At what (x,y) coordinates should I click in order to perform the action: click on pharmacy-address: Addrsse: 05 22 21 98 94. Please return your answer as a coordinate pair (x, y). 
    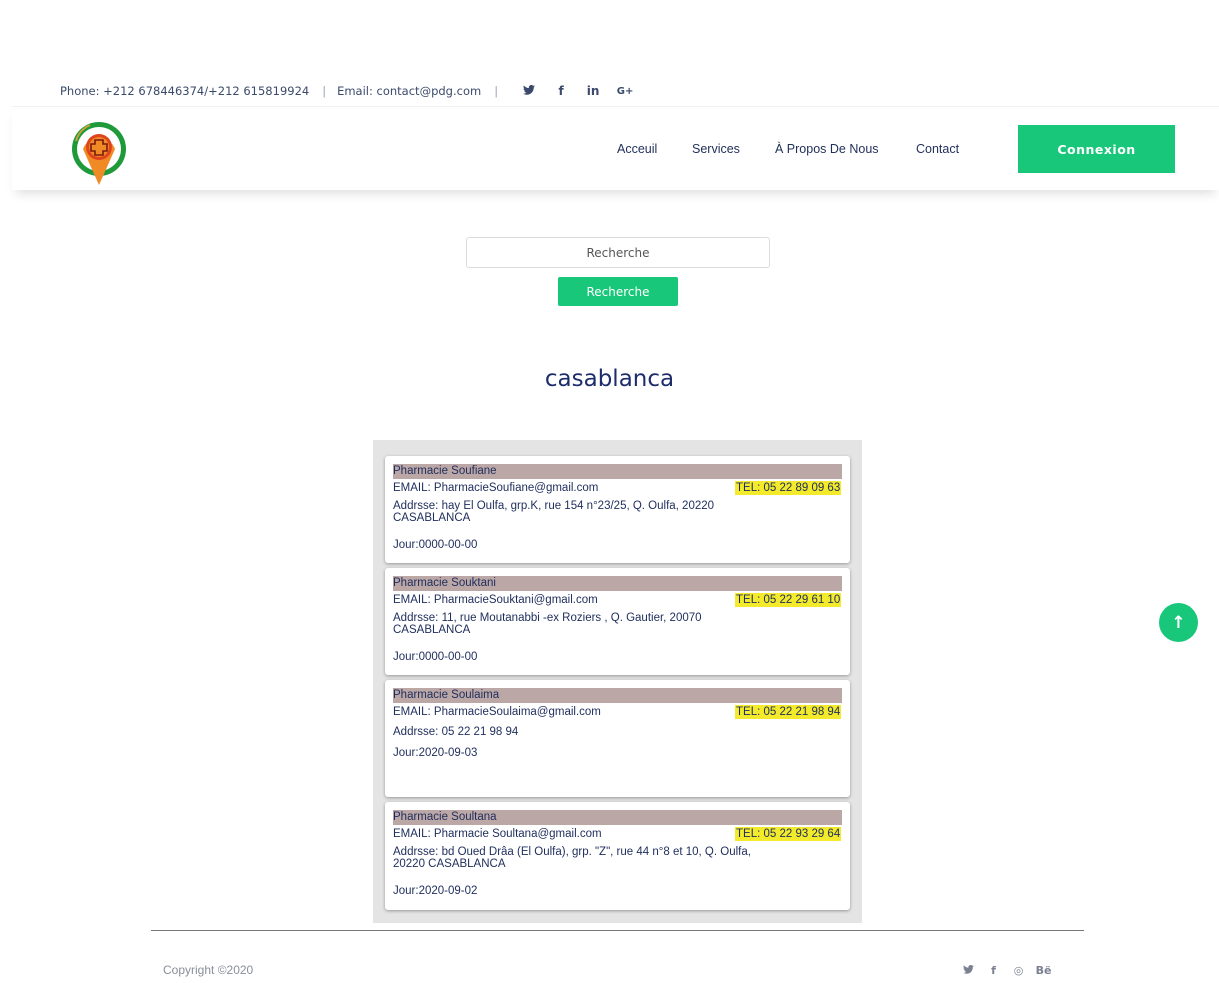
    Looking at the image, I should click on (456, 732).